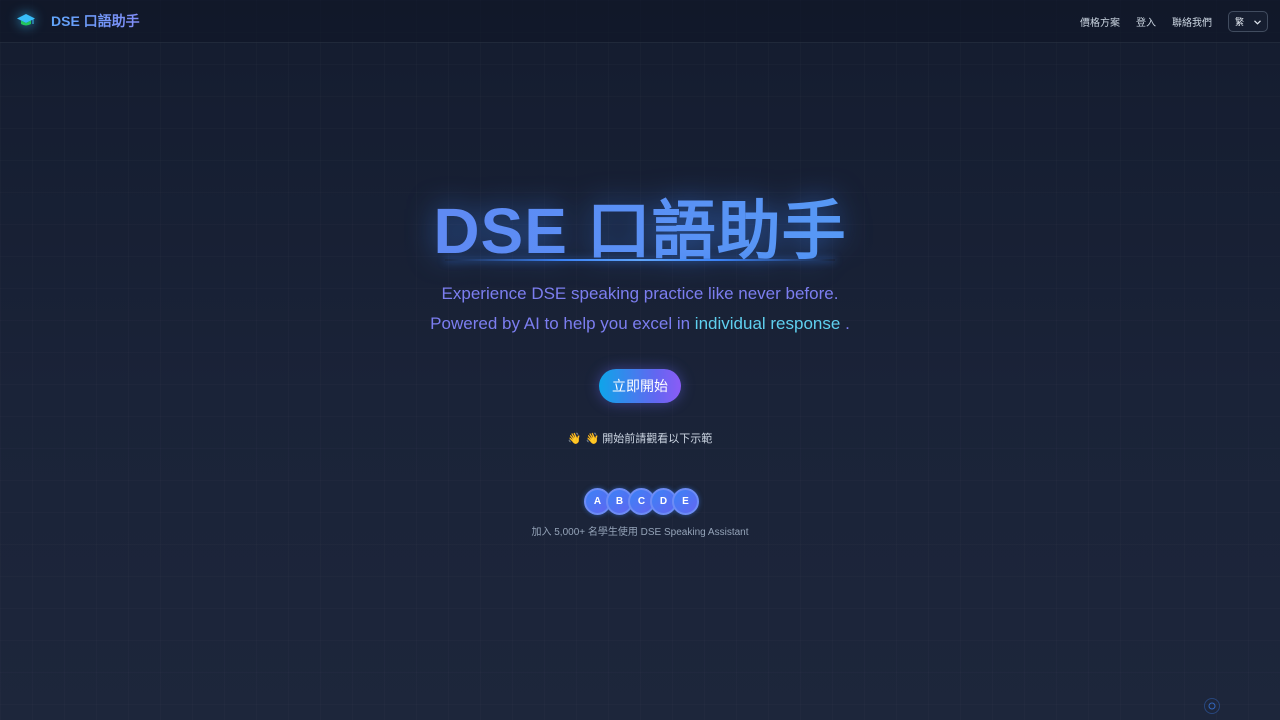 This screenshot has height=720, width=1280. Describe the element at coordinates (1192, 21) in the screenshot. I see `nav-contact-link: 聯絡我們` at that location.